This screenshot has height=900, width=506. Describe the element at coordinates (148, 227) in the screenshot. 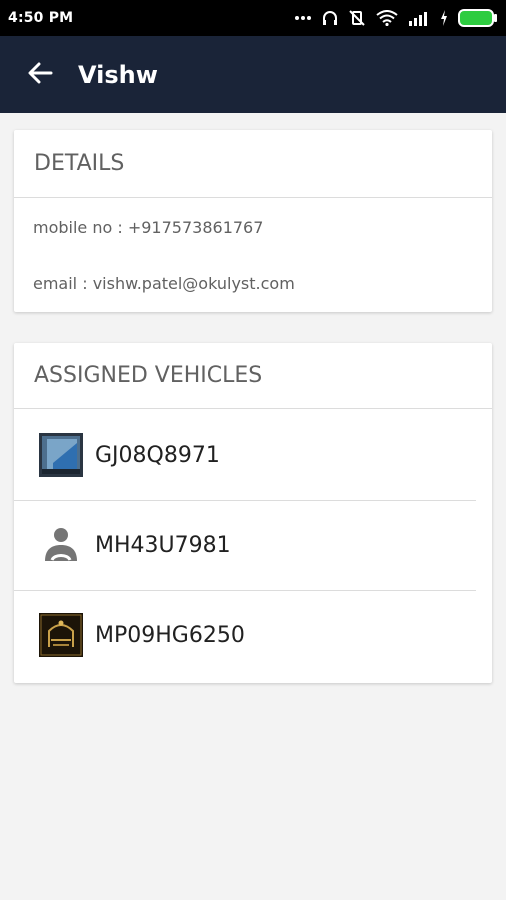

I see `mobile-number: mobile no : +917573861767` at that location.